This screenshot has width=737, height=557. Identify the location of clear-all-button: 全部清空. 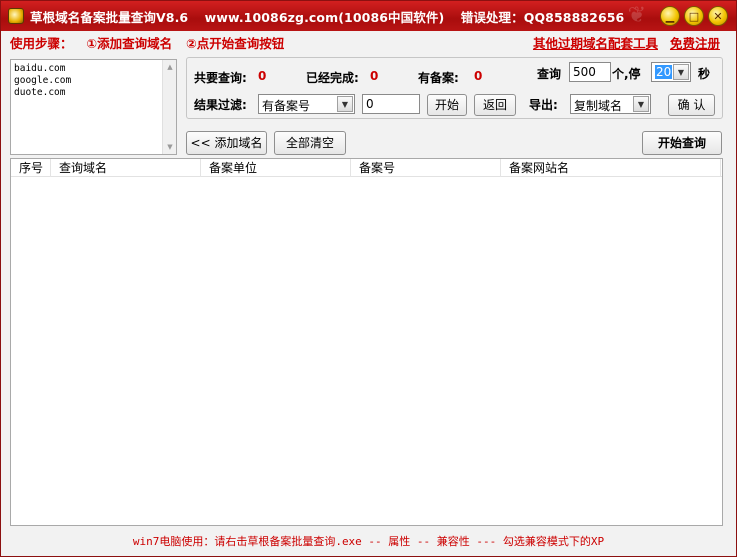
(310, 143).